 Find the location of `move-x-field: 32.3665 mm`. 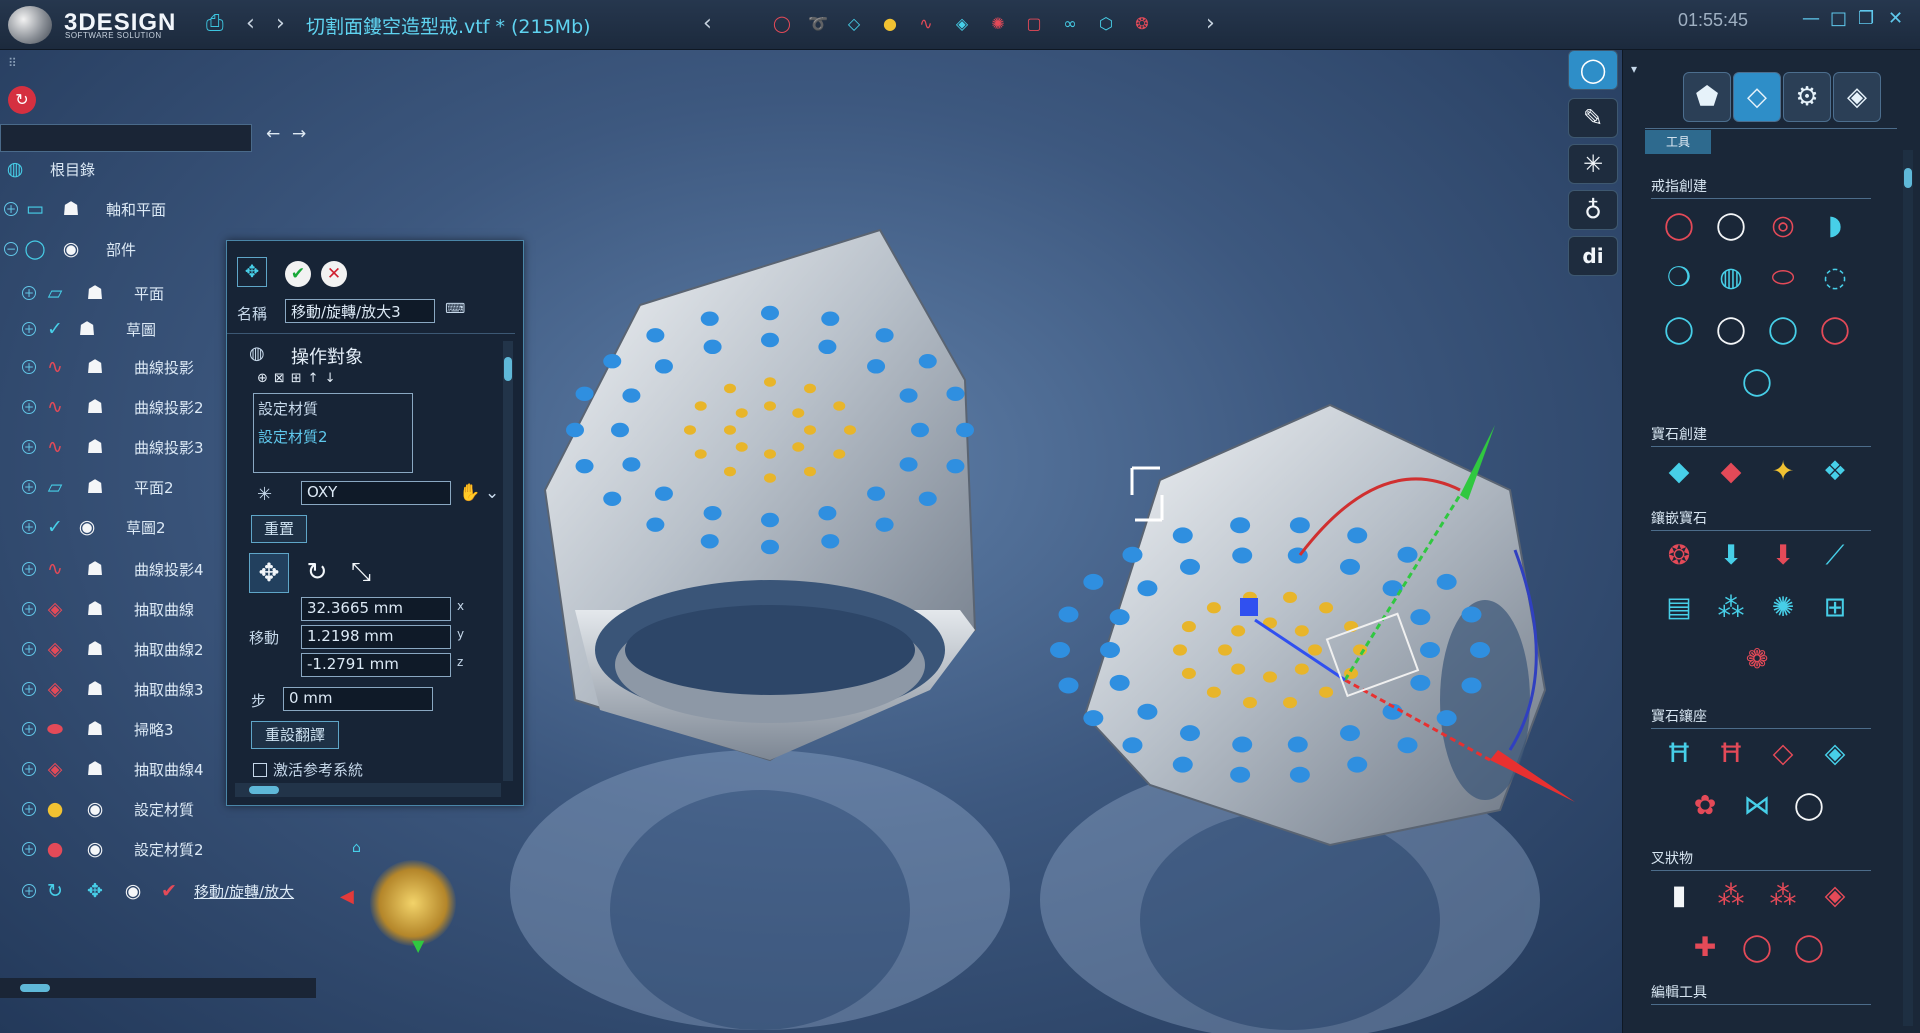

move-x-field: 32.3665 mm is located at coordinates (376, 609).